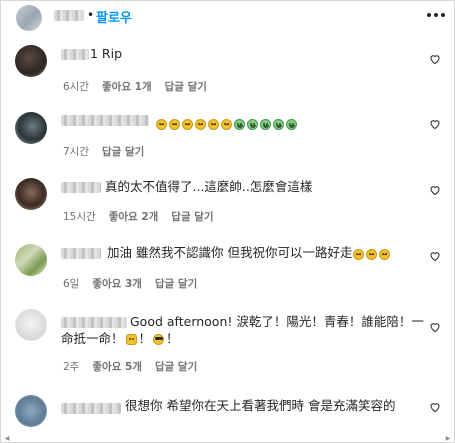  What do you see at coordinates (106, 53) in the screenshot?
I see `comment-text: 1 Rip` at bounding box center [106, 53].